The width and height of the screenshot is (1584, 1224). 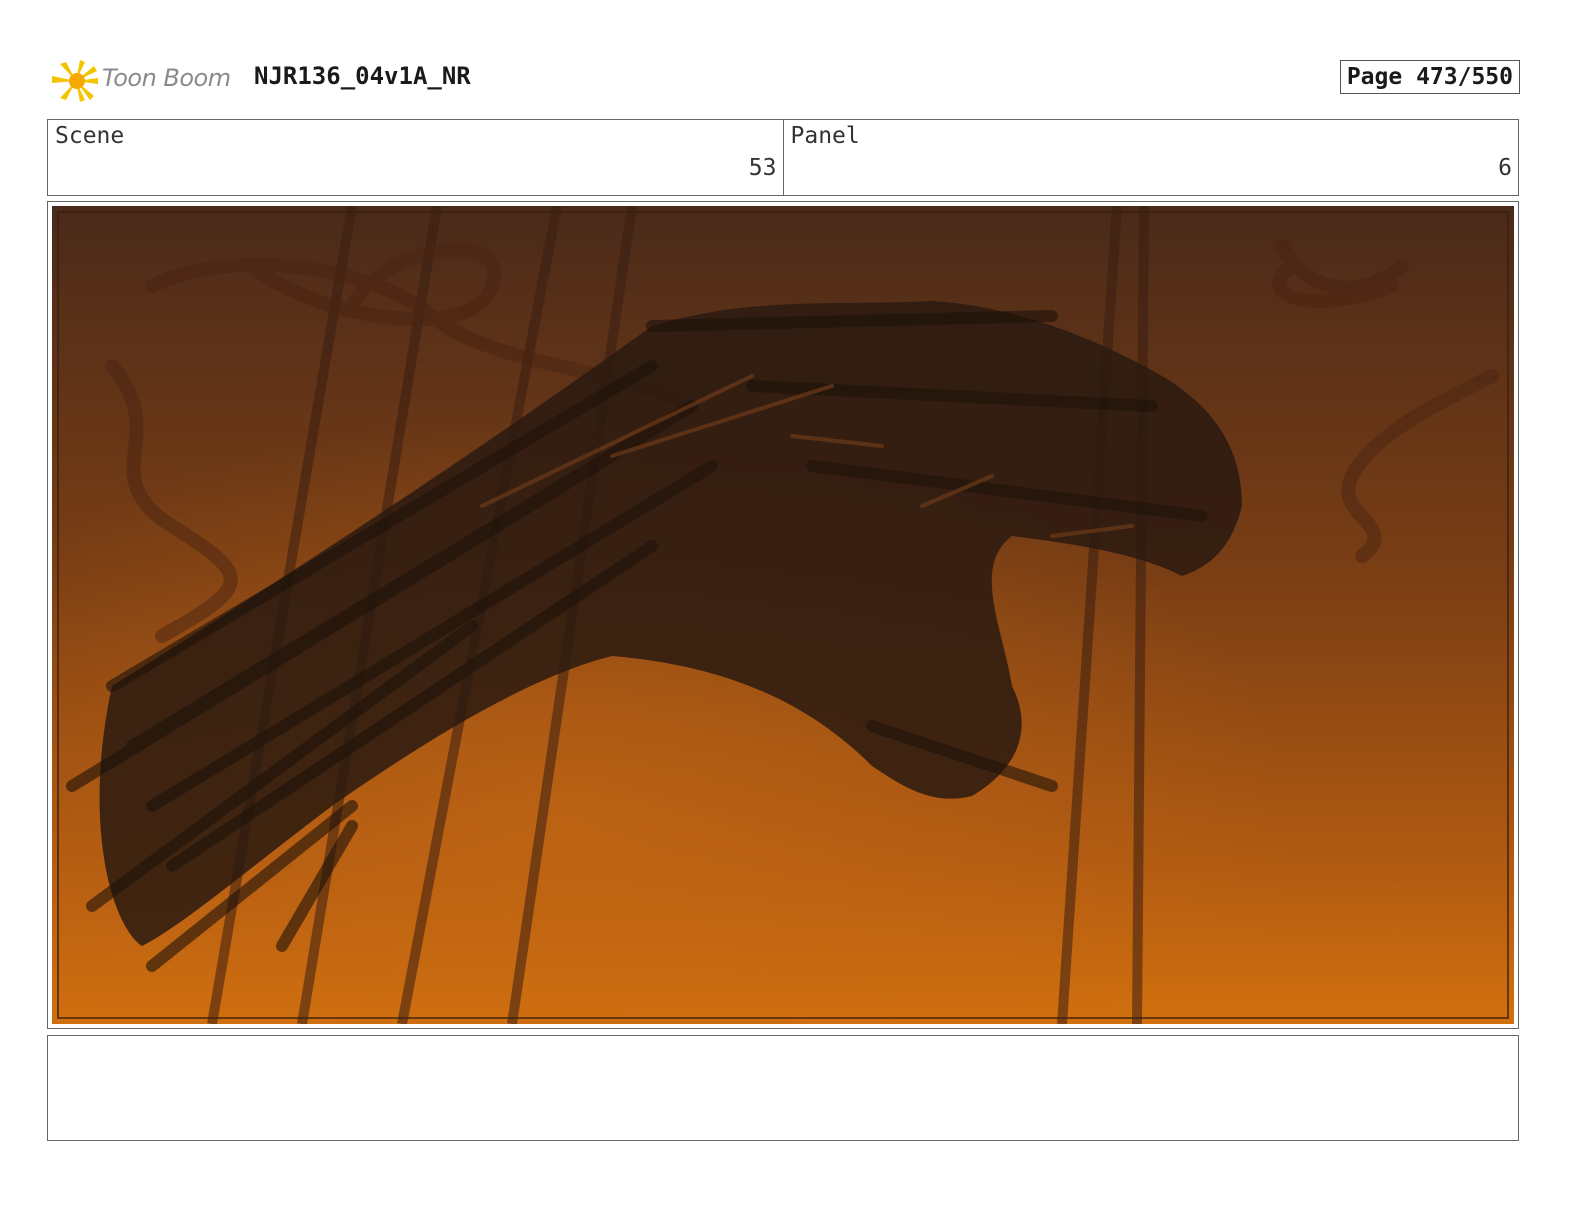 What do you see at coordinates (75, 81) in the screenshot?
I see `sunburst-icon` at bounding box center [75, 81].